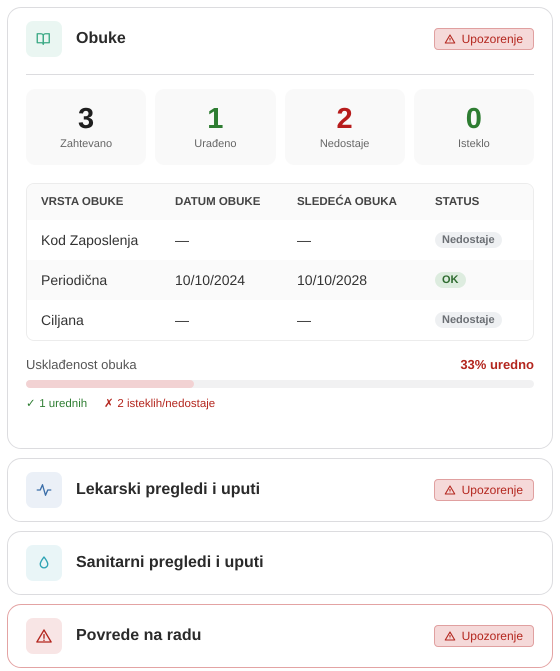  Describe the element at coordinates (44, 39) in the screenshot. I see `book-icon` at that location.